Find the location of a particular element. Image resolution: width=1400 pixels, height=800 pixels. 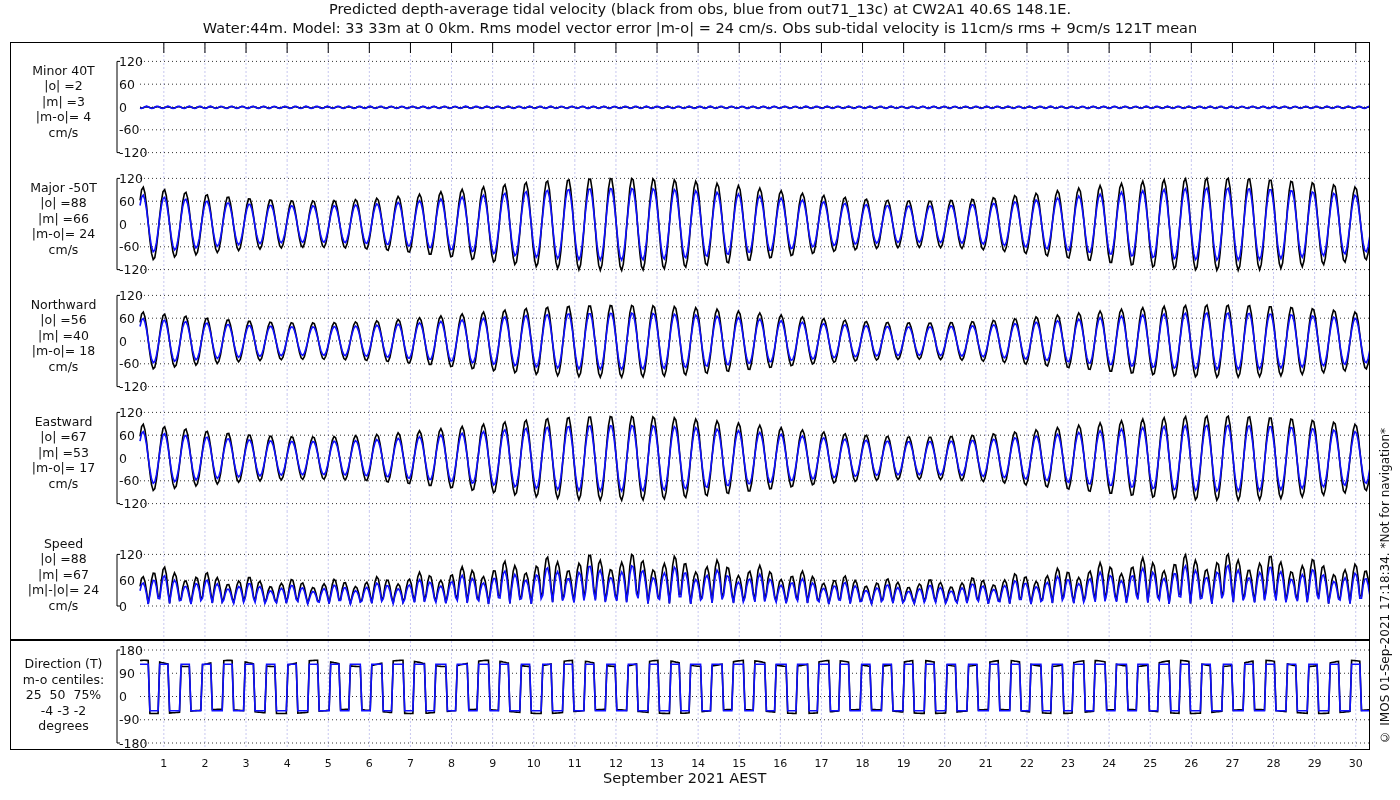

panel-label: |m-o|= 18 is located at coordinates (63, 351).